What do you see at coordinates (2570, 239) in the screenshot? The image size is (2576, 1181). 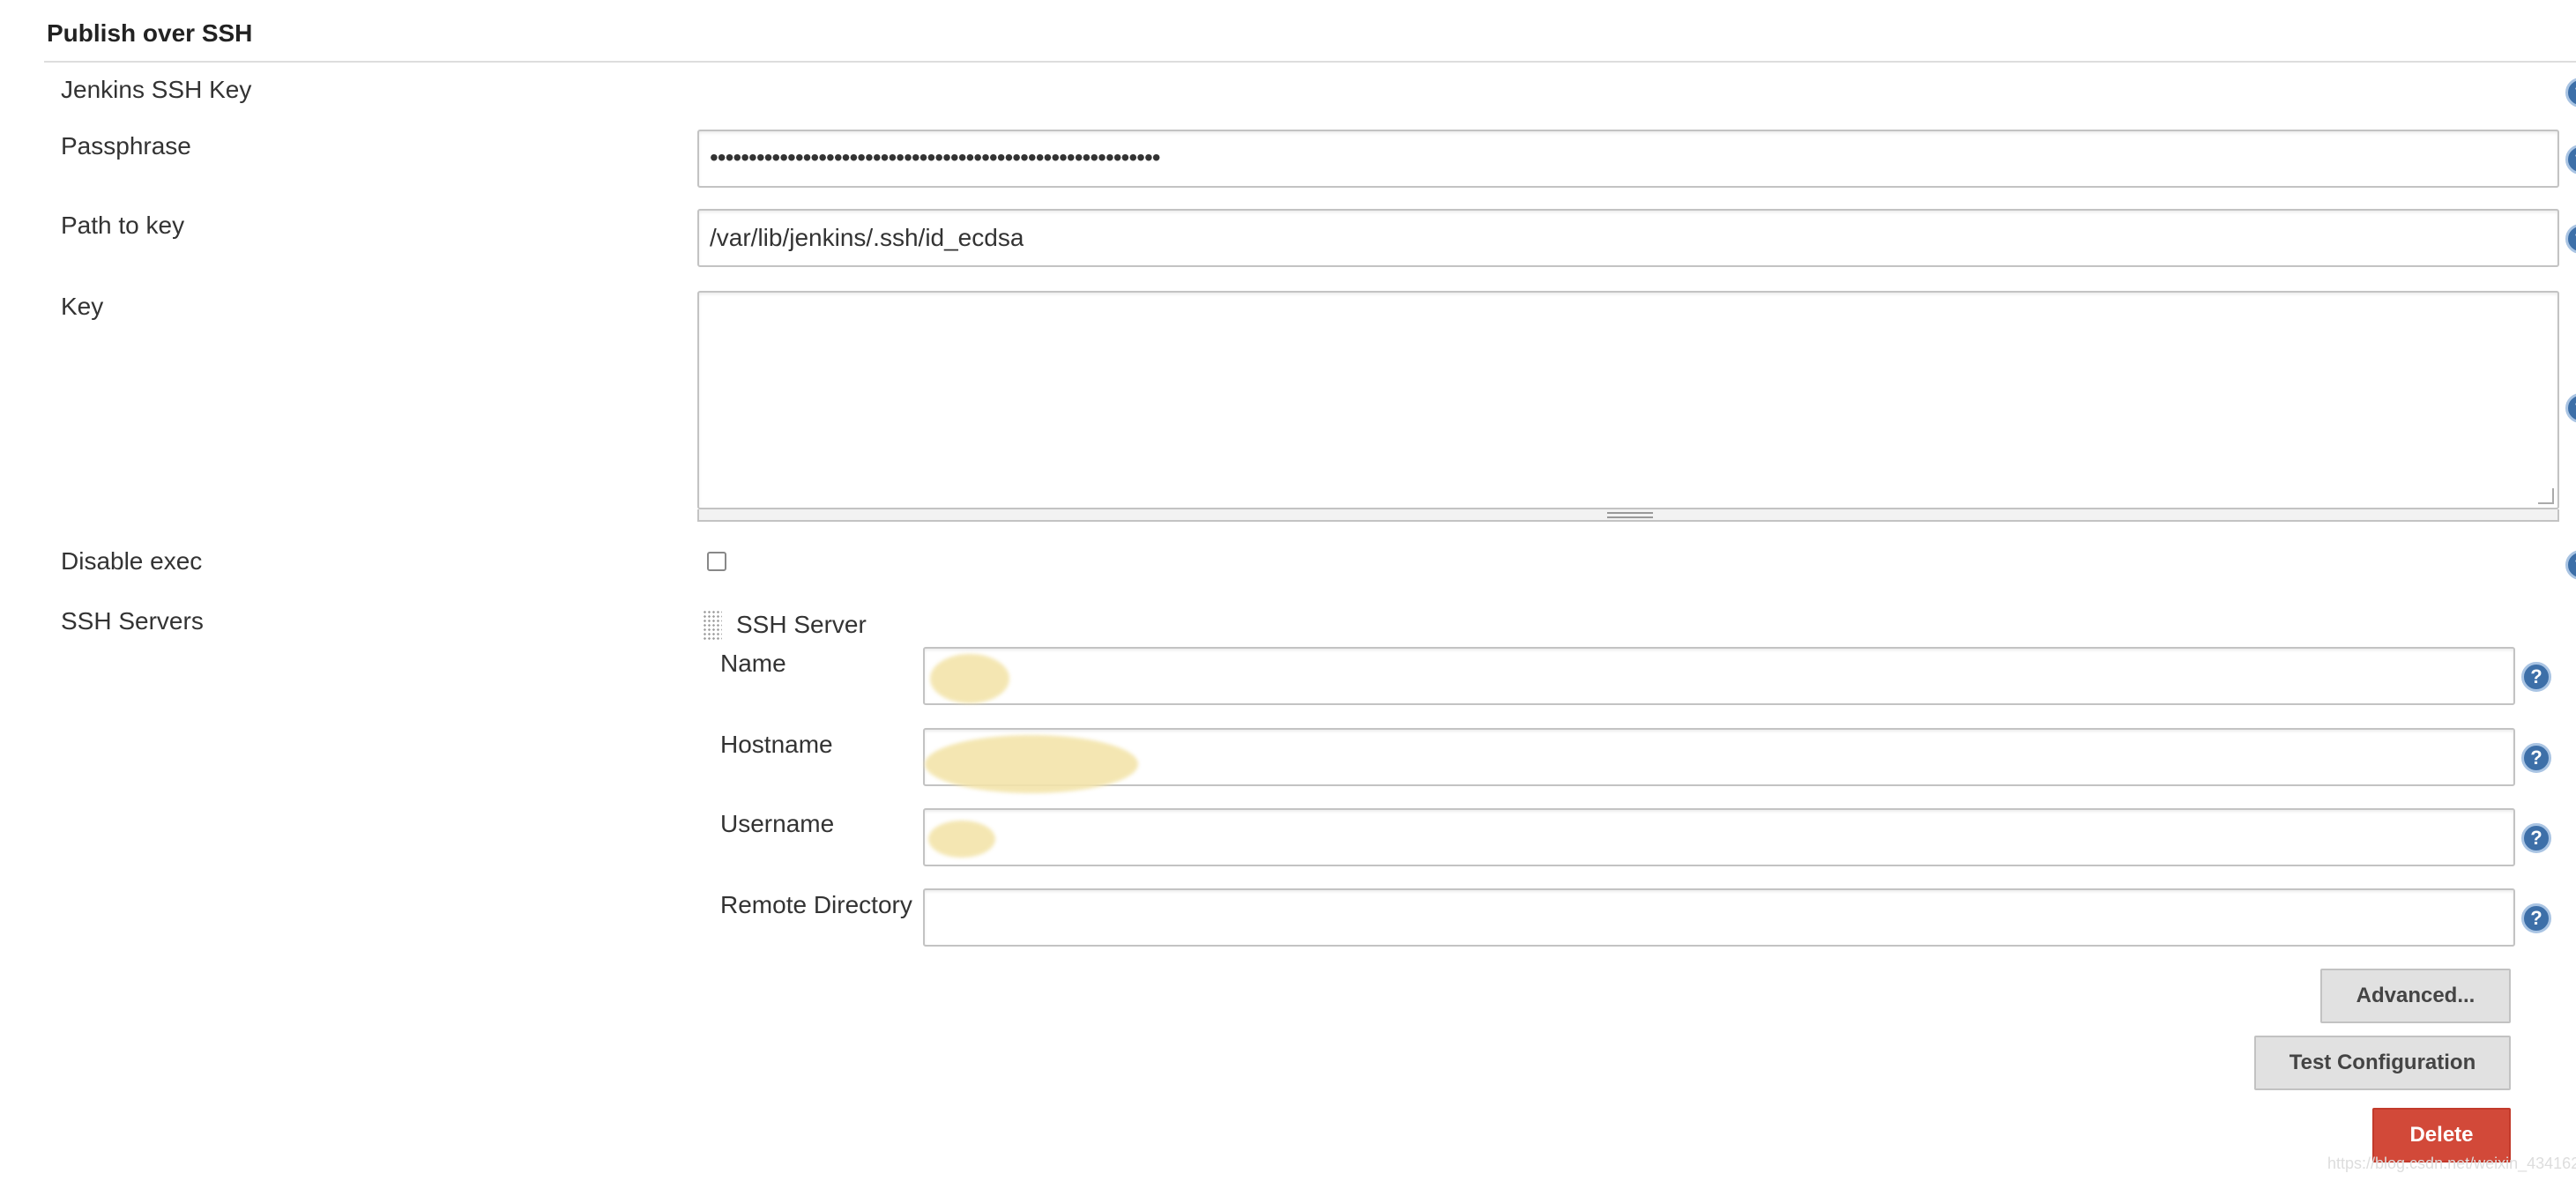 I see `path-to-key-help-icon: ?` at bounding box center [2570, 239].